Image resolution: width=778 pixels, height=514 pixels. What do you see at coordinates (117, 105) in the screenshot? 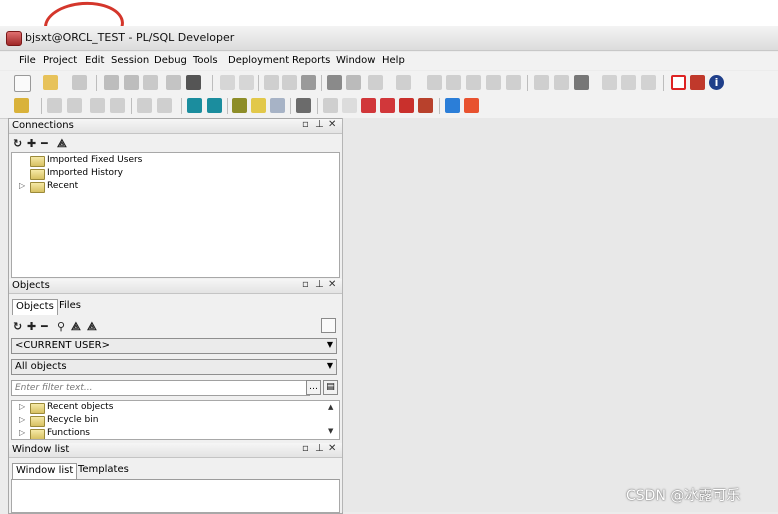
I see `stop-icon` at bounding box center [117, 105].